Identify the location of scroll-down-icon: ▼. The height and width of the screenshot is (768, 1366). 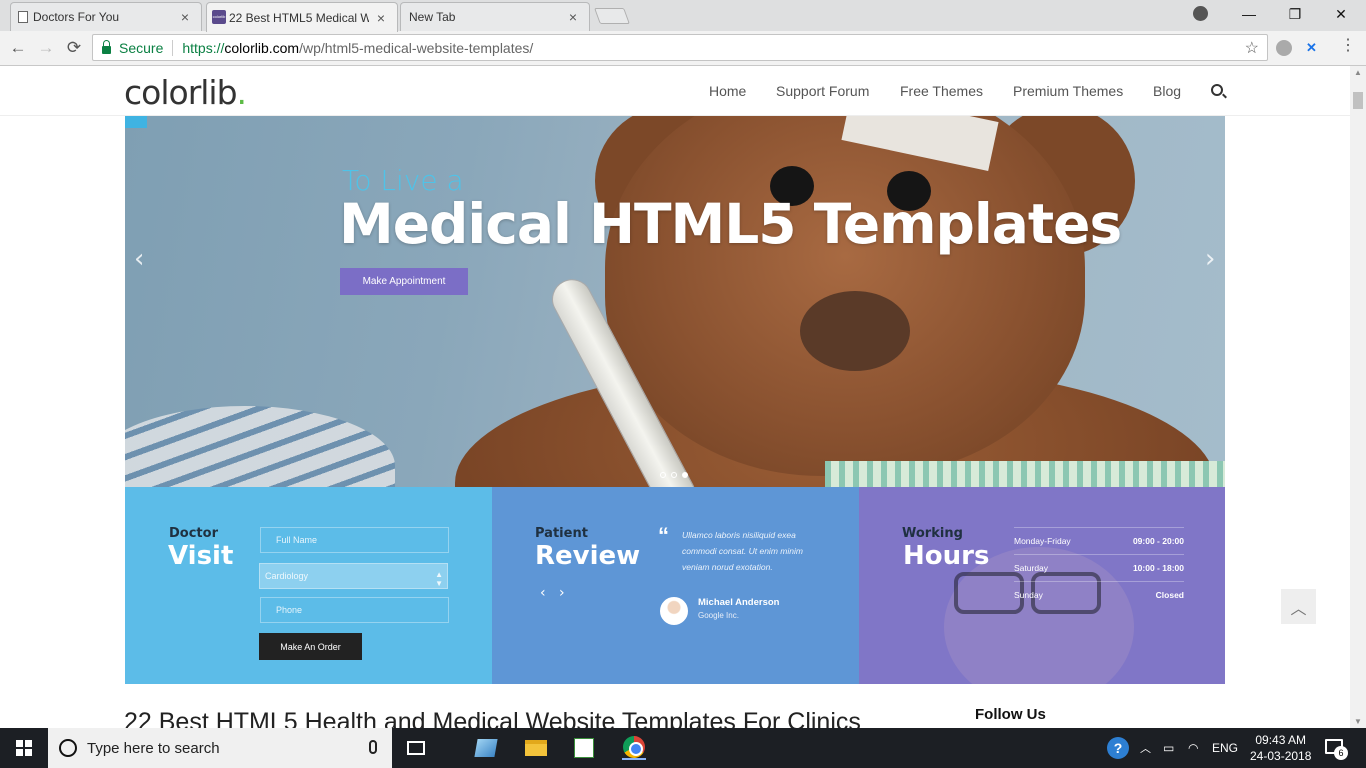
(1358, 721).